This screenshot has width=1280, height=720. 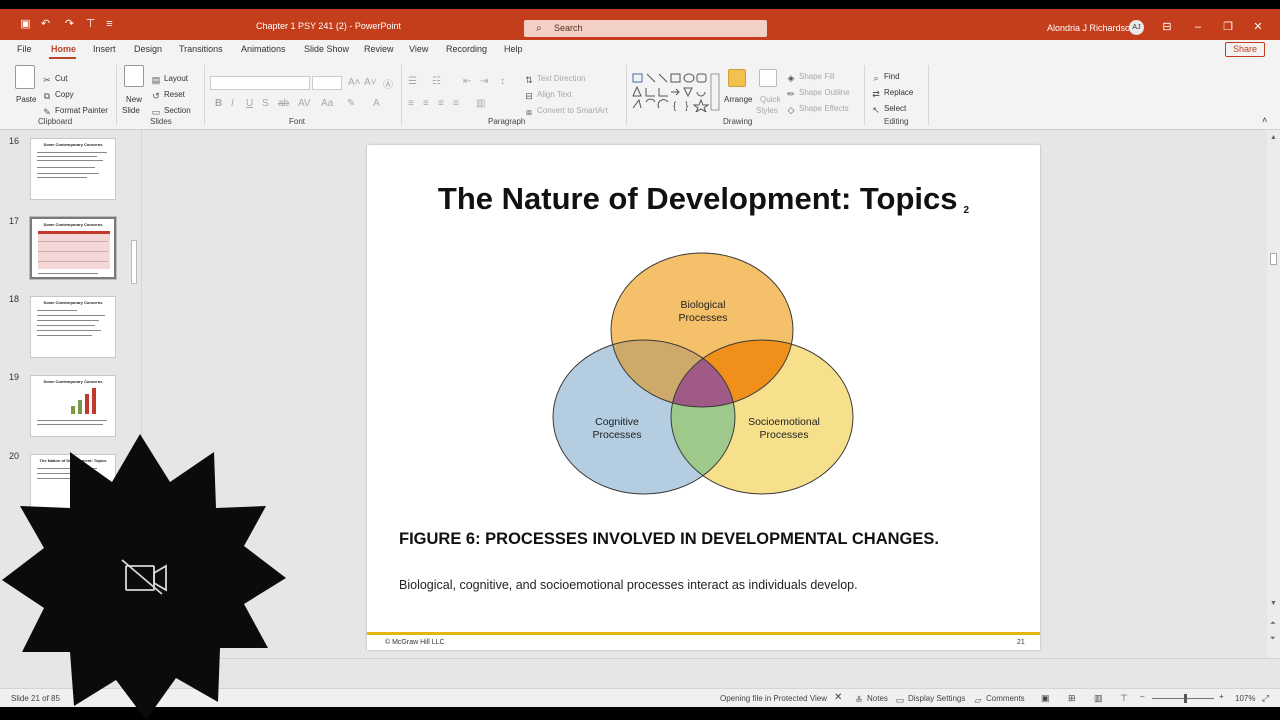 What do you see at coordinates (770, 99) in the screenshot?
I see `quick-styles-label-1: Quick` at bounding box center [770, 99].